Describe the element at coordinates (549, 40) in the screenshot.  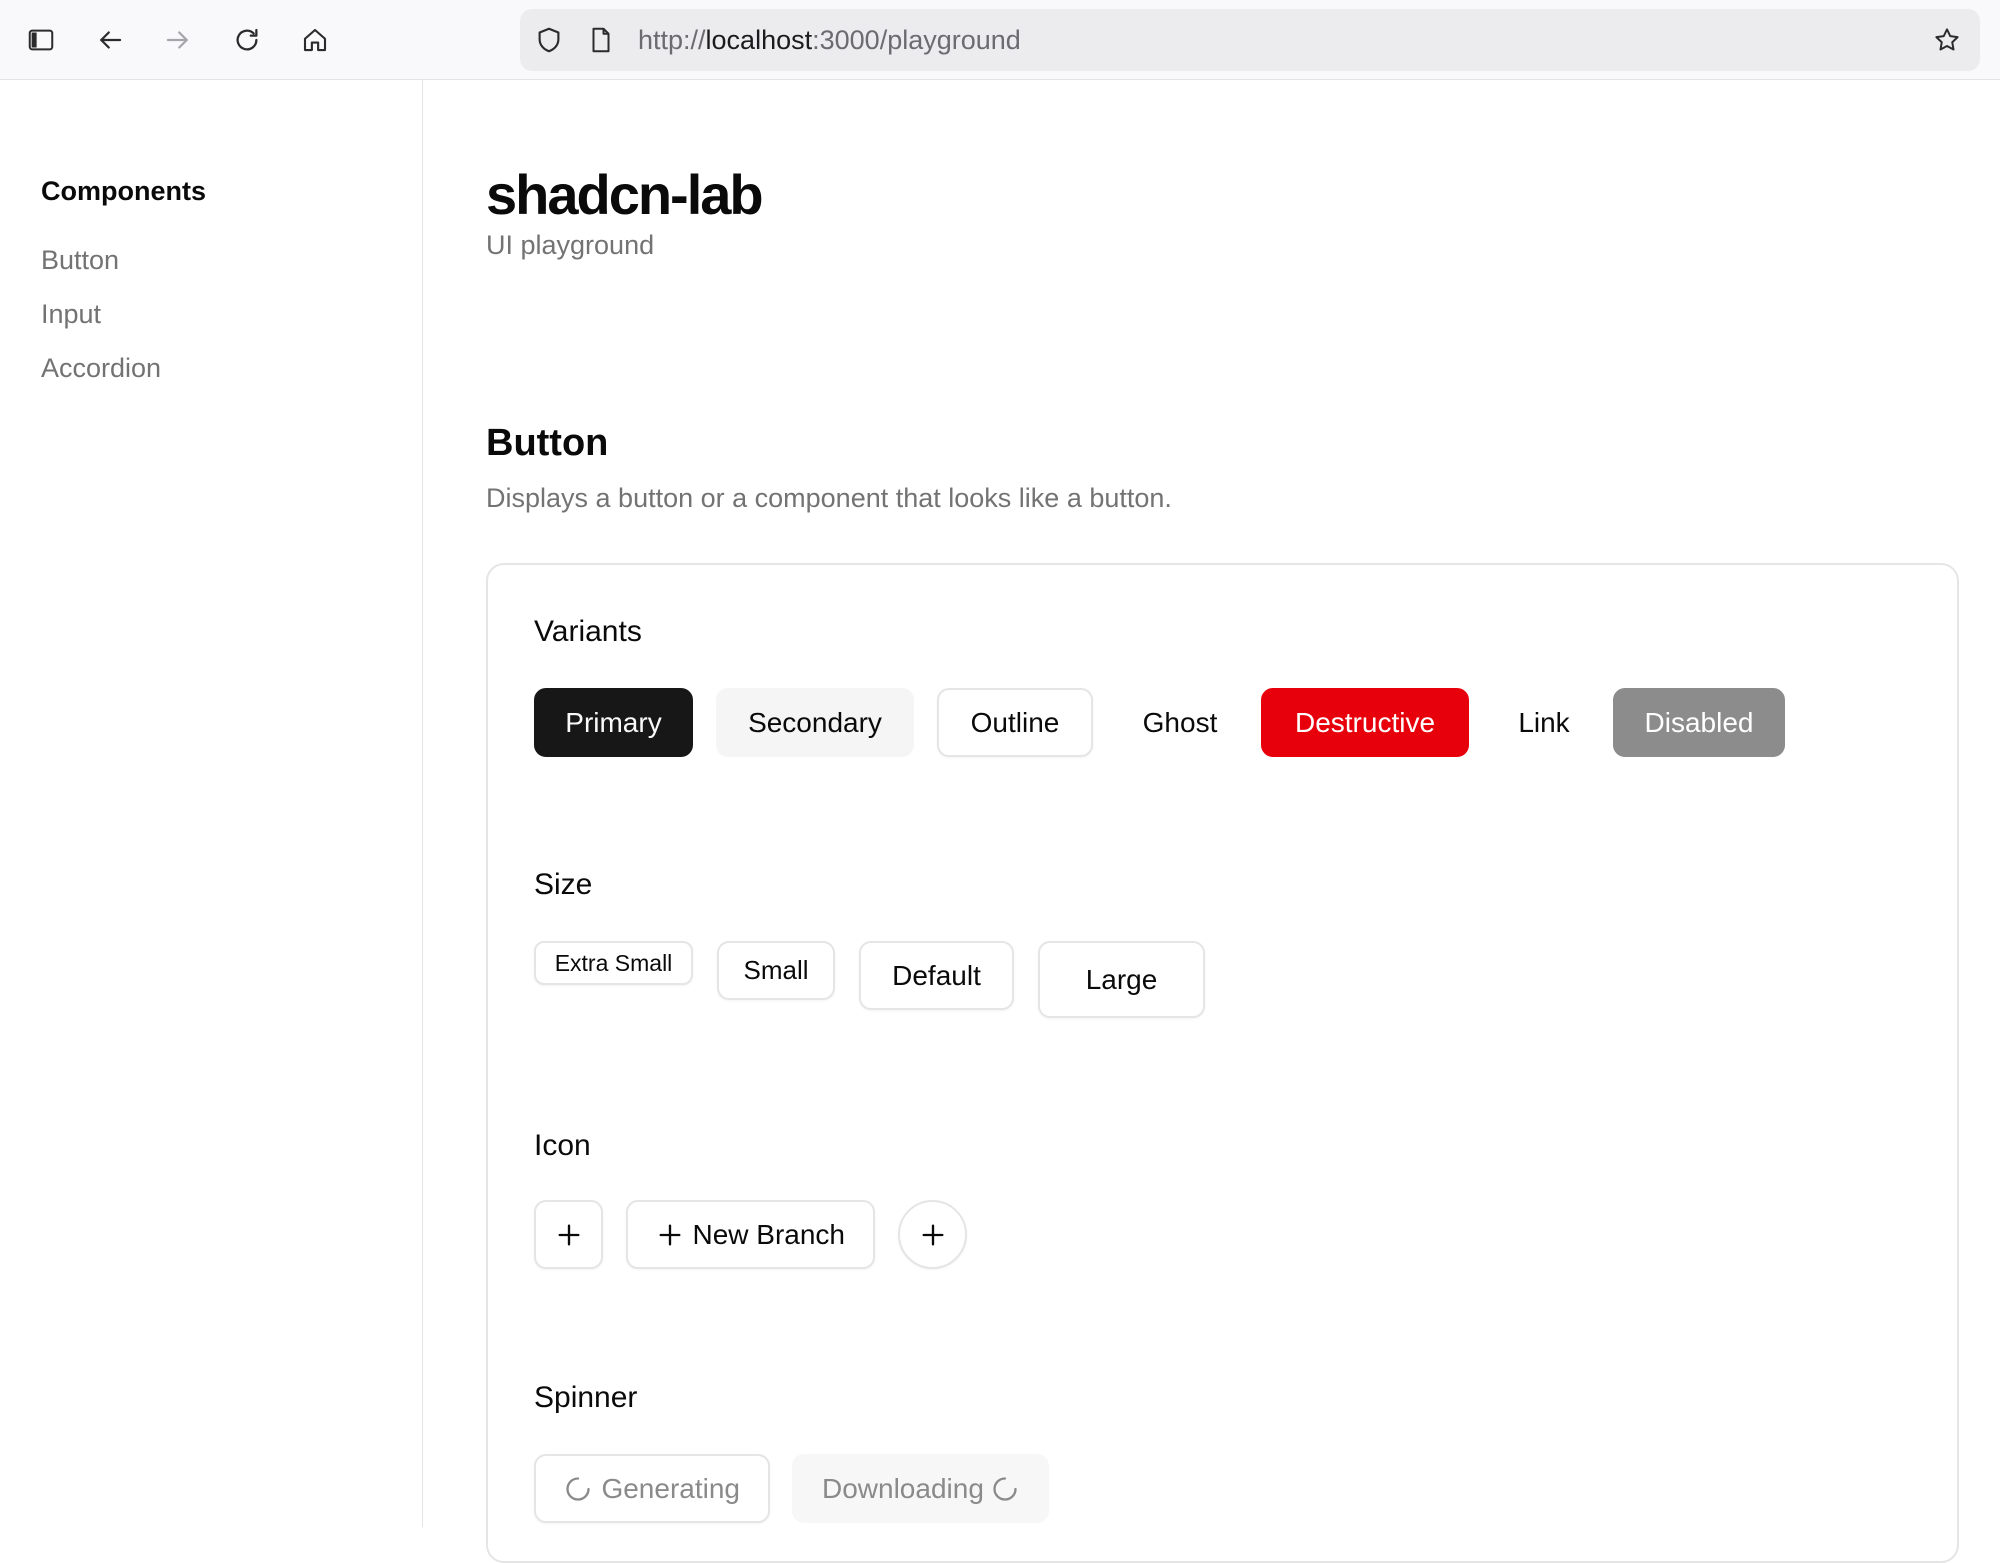
I see `shield-icon` at that location.